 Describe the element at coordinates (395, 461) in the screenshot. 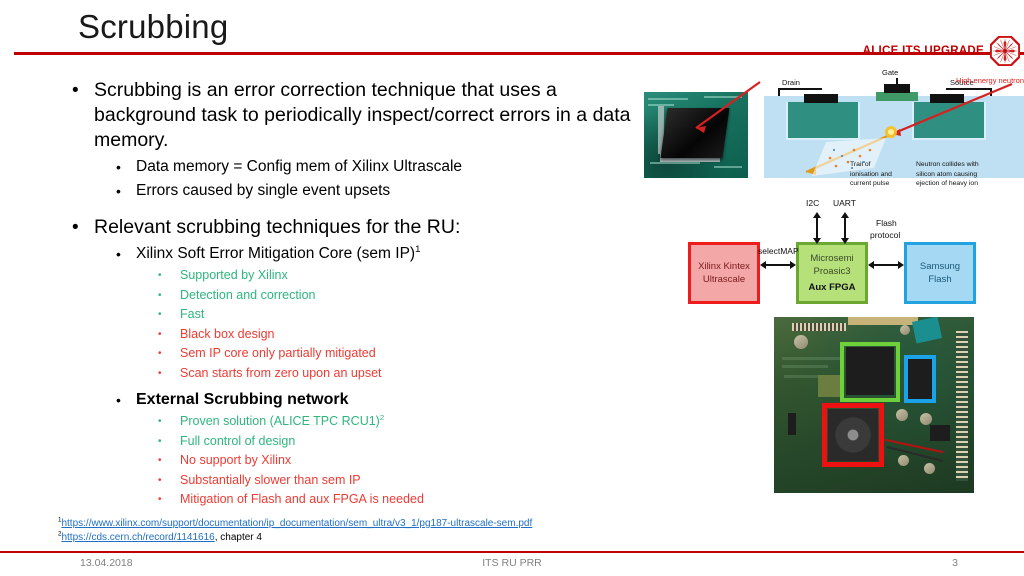

I see `ext-point-2: • No support by Xilinx` at that location.